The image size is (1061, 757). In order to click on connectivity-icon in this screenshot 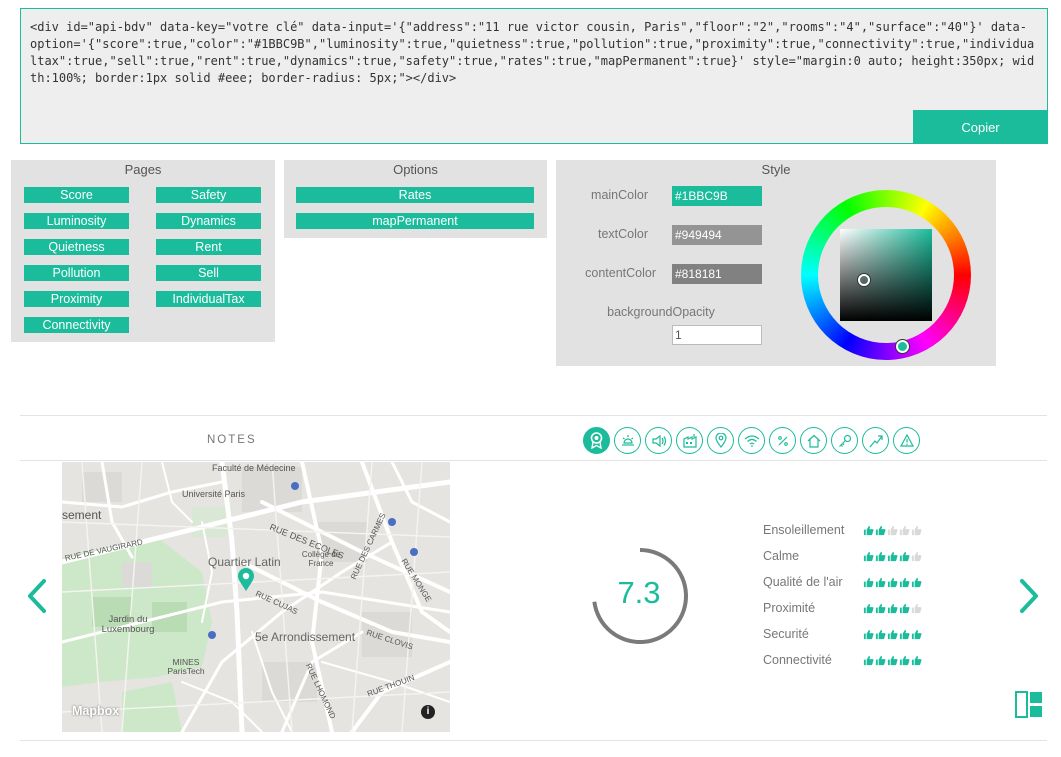, I will do `click(751, 440)`.